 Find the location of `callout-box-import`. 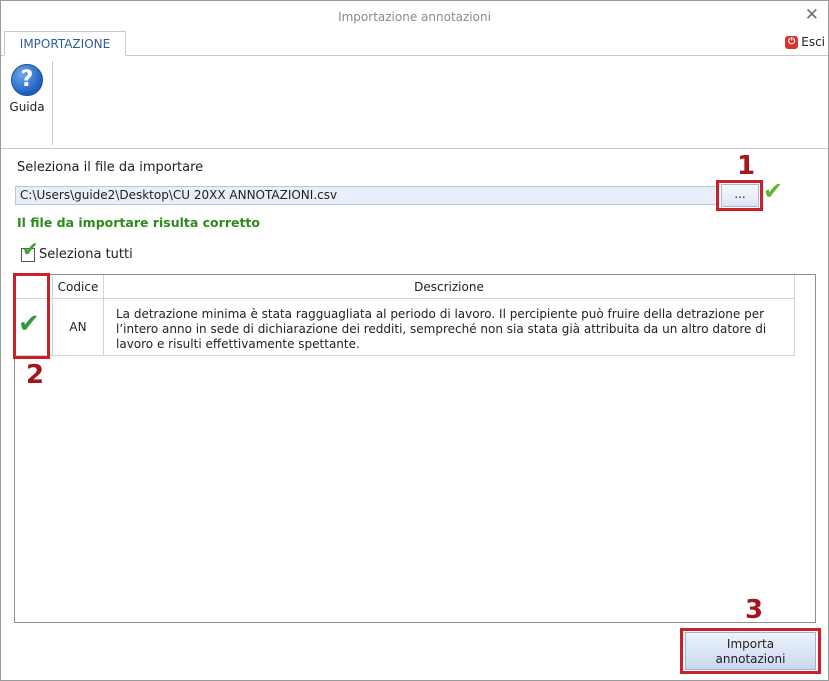

callout-box-import is located at coordinates (750, 651).